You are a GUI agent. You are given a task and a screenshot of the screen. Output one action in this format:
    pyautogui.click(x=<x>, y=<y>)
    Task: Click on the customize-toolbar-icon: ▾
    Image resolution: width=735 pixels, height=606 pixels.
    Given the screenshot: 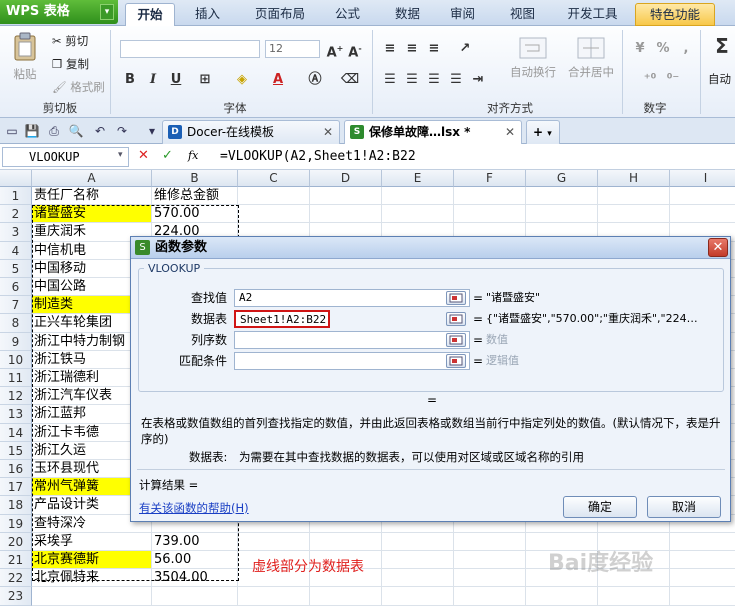 What is the action you would take?
    pyautogui.click(x=152, y=131)
    